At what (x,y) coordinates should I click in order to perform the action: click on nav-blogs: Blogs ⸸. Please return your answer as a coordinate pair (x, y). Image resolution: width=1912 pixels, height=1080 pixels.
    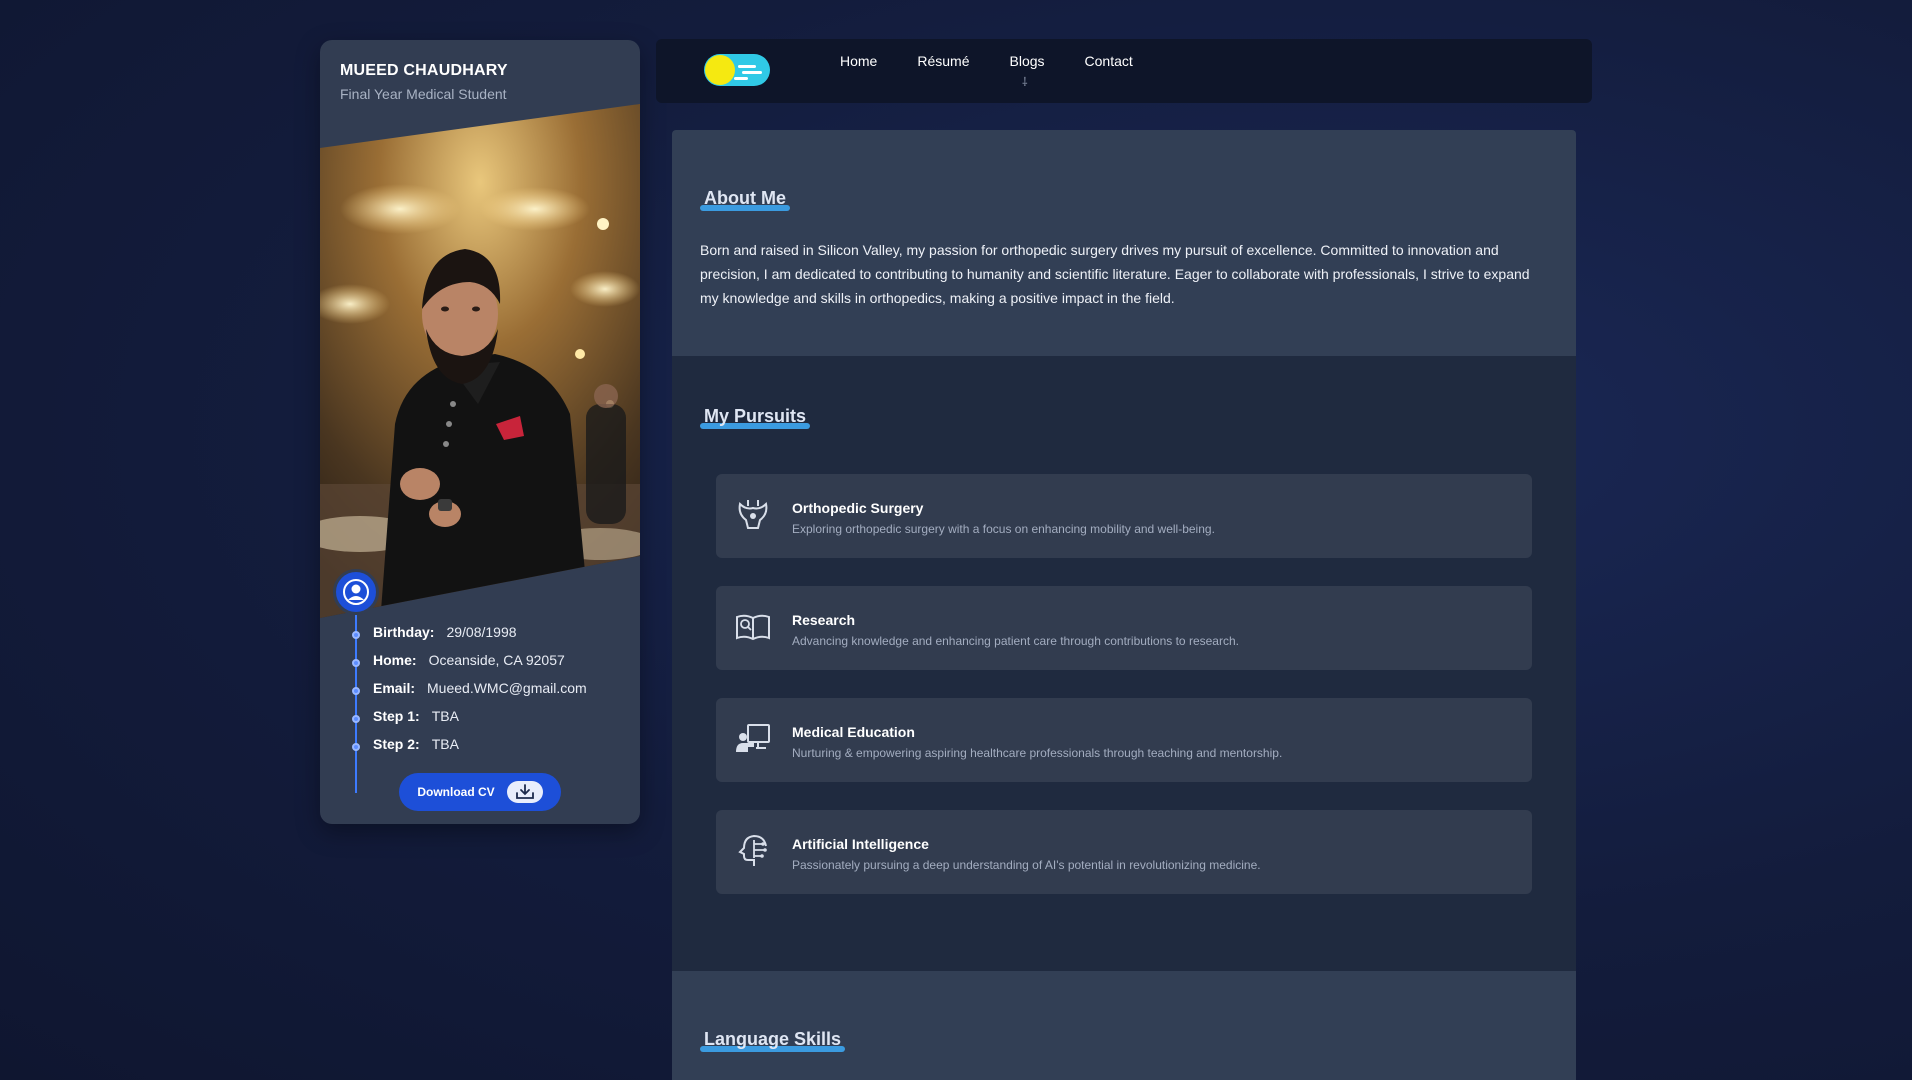
    Looking at the image, I should click on (1027, 71).